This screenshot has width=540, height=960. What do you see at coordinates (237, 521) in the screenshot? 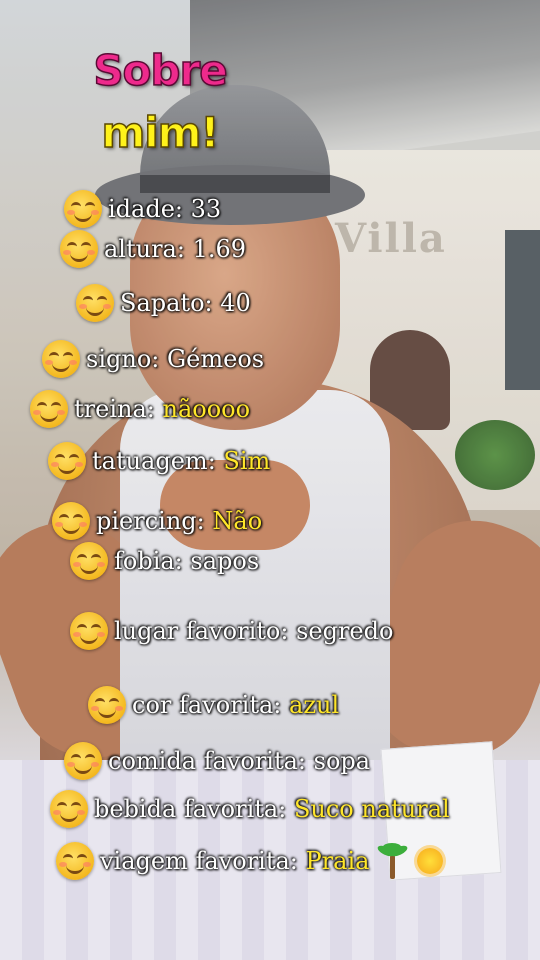
I see `info-value: Não` at bounding box center [237, 521].